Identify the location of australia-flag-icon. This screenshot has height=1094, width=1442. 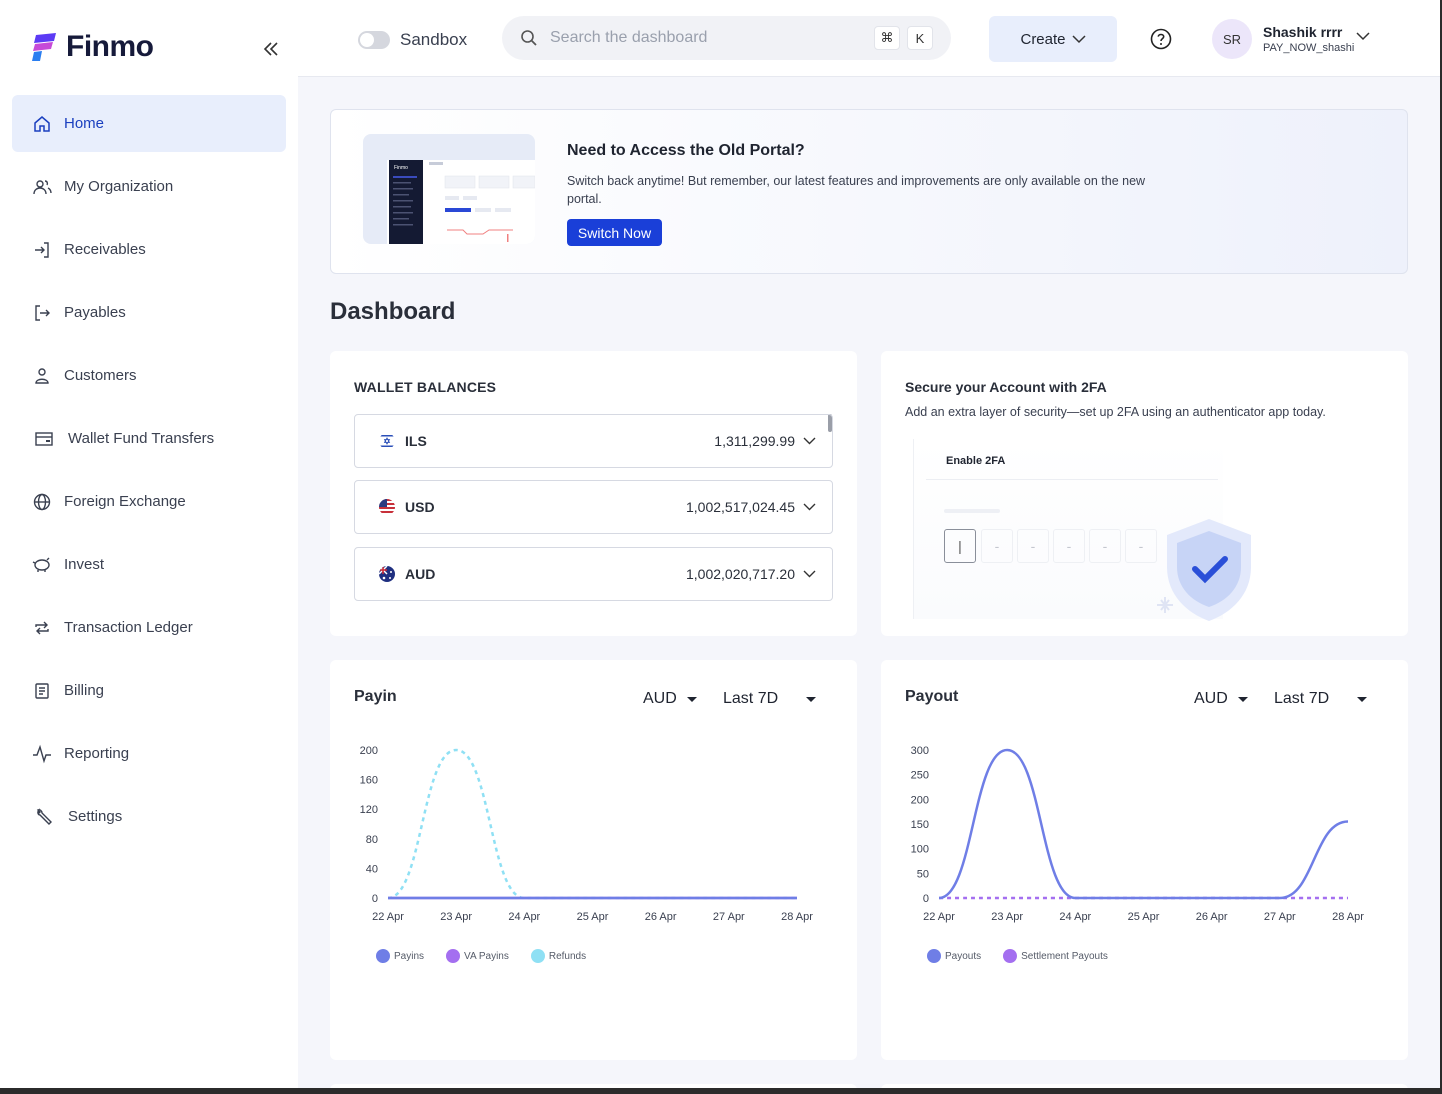
(387, 574).